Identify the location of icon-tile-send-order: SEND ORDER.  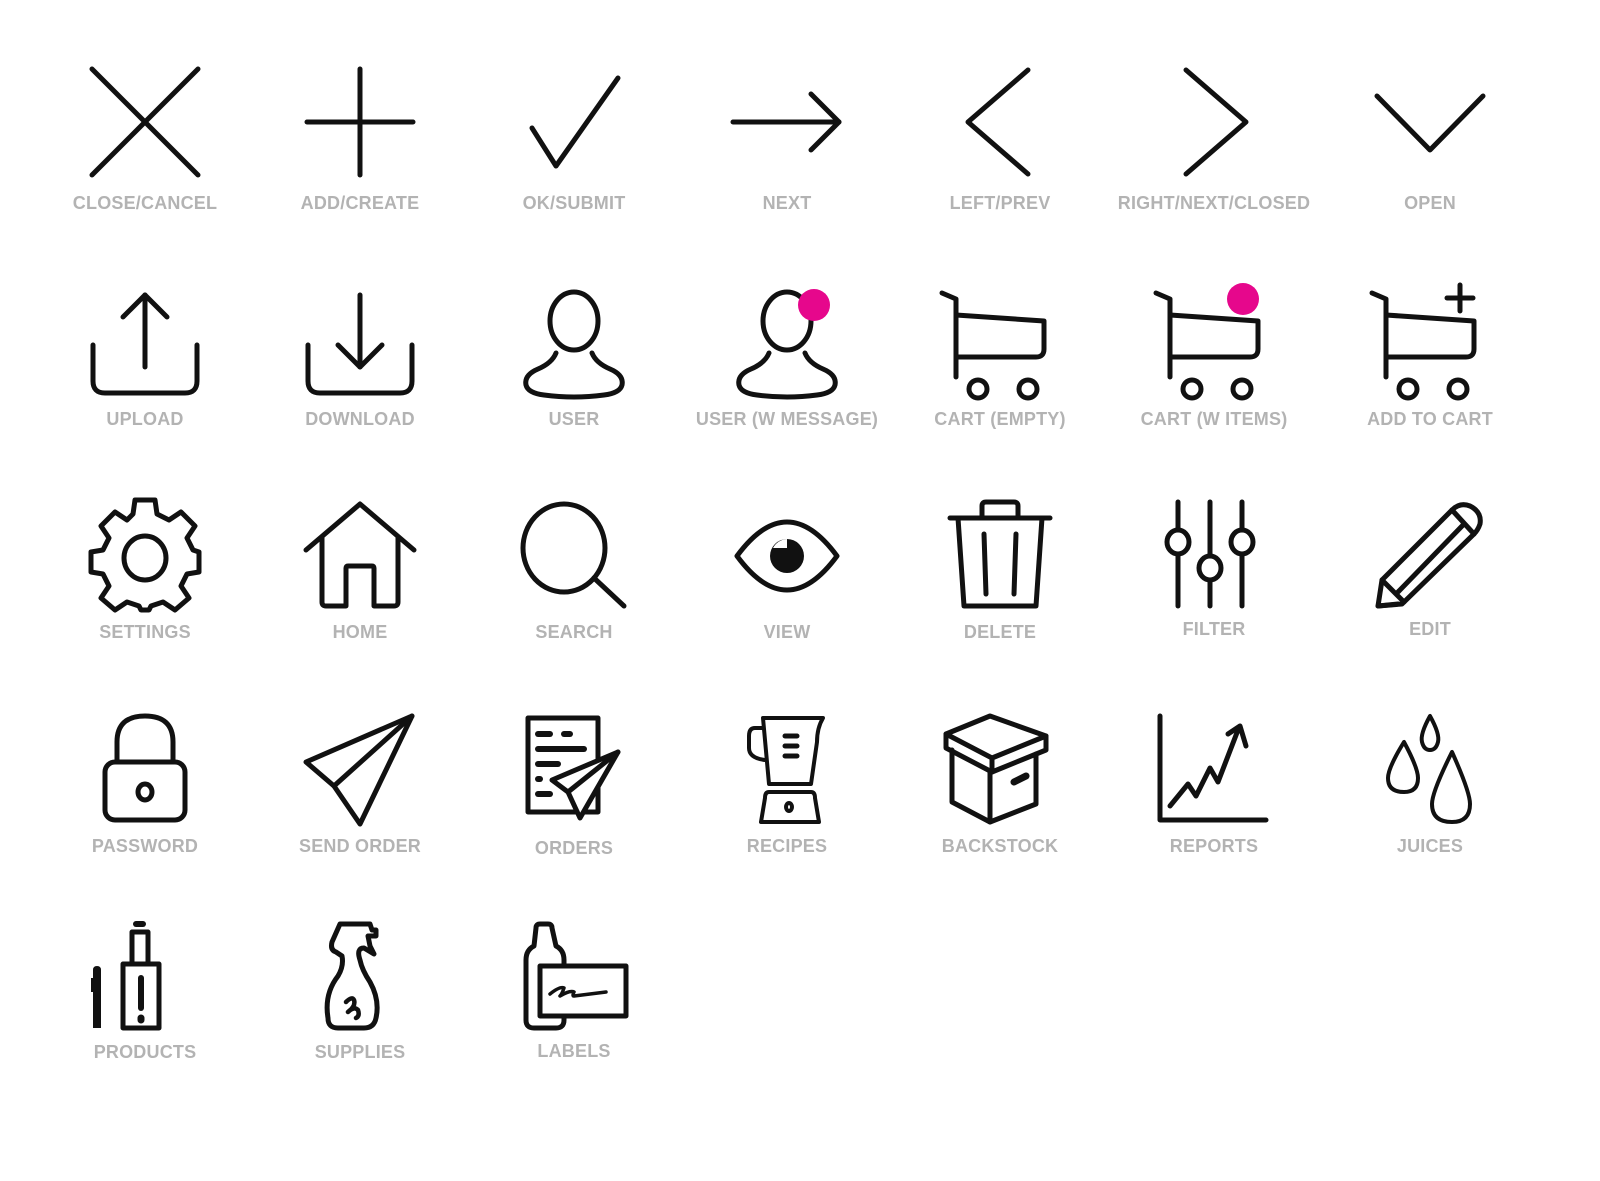
(360, 812).